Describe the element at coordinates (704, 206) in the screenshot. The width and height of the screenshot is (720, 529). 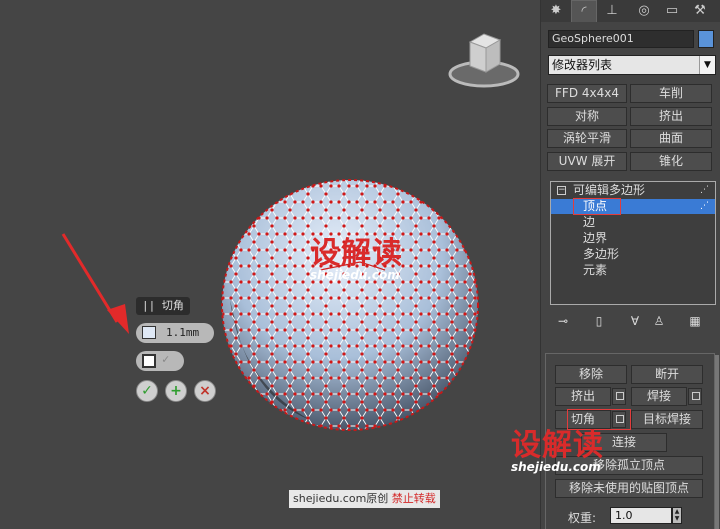
I see `vertex-level-icon: ⋰` at that location.